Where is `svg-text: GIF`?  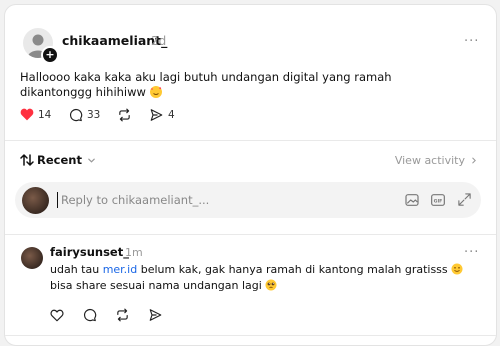
svg-text: GIF is located at coordinates (438, 201).